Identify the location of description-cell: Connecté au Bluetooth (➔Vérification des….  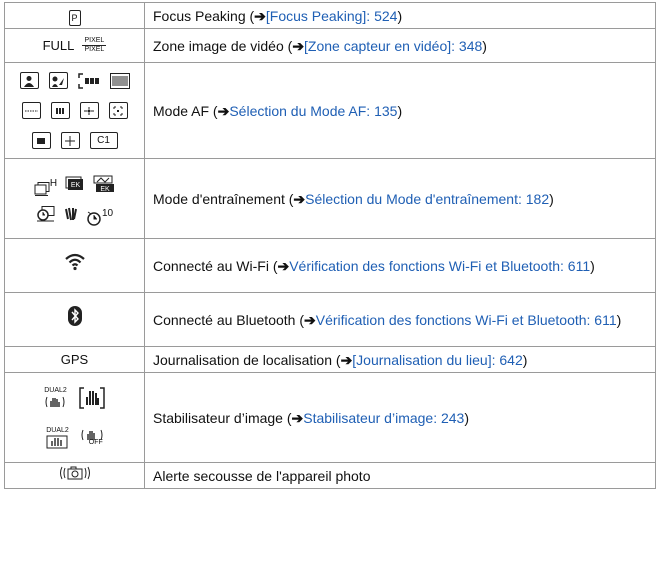
(400, 319).